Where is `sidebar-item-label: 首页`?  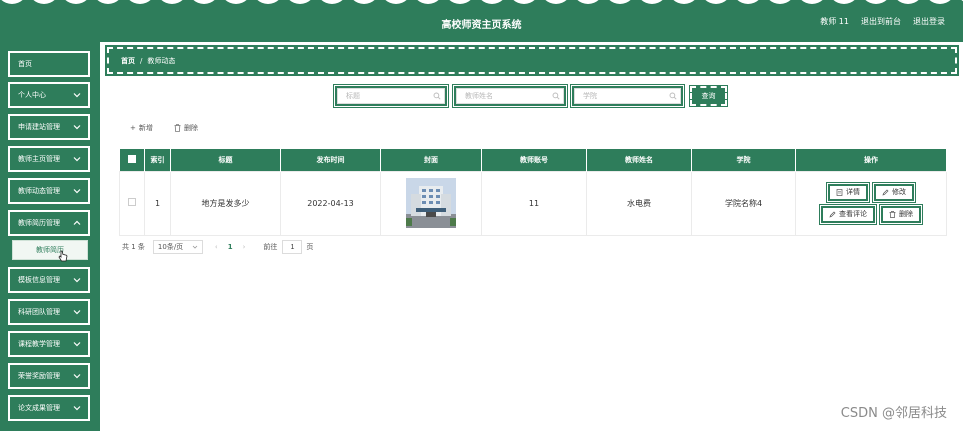 sidebar-item-label: 首页 is located at coordinates (25, 64).